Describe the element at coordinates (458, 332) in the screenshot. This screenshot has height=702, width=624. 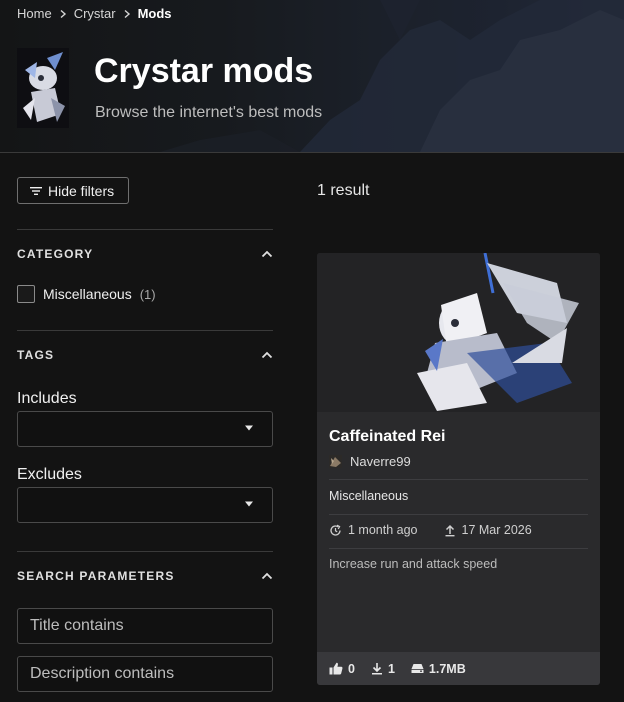
I see `mod-thumbnail` at that location.